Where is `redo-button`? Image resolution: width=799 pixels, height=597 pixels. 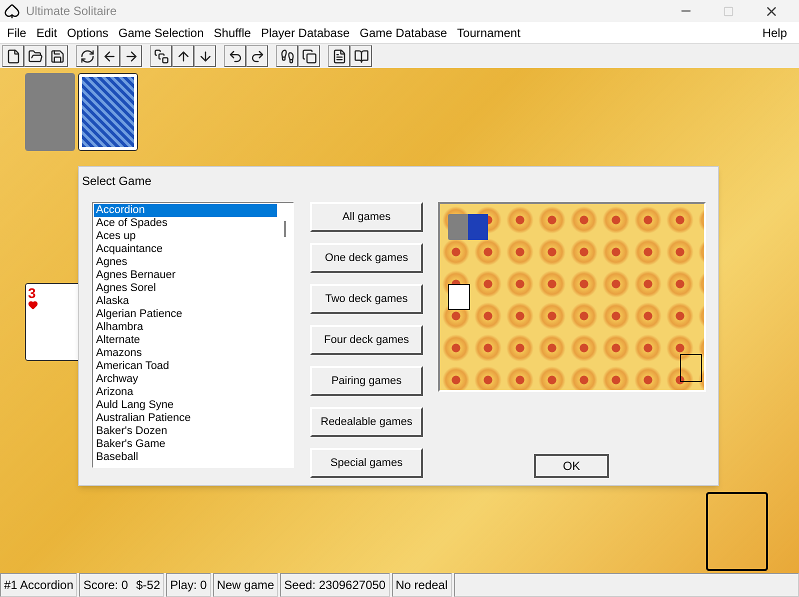 redo-button is located at coordinates (257, 56).